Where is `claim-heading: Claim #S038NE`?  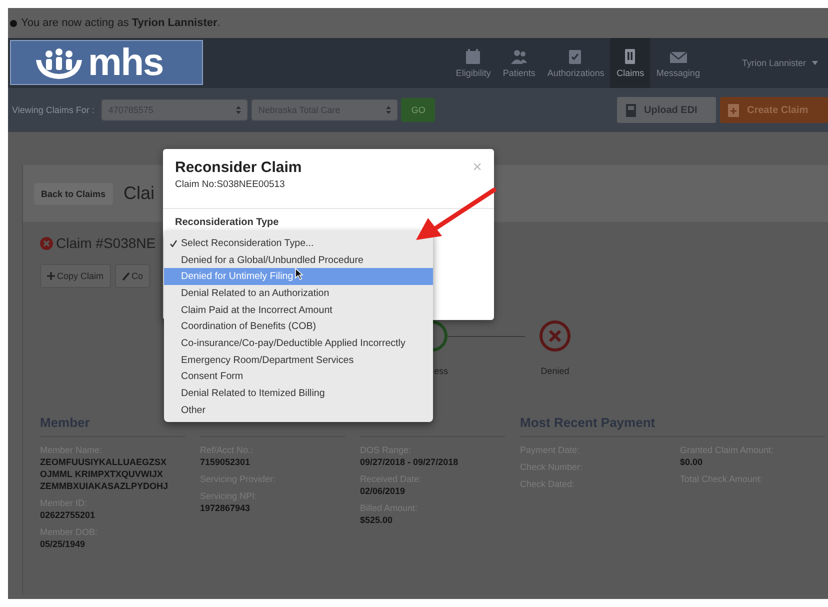 claim-heading: Claim #S038NE is located at coordinates (106, 243).